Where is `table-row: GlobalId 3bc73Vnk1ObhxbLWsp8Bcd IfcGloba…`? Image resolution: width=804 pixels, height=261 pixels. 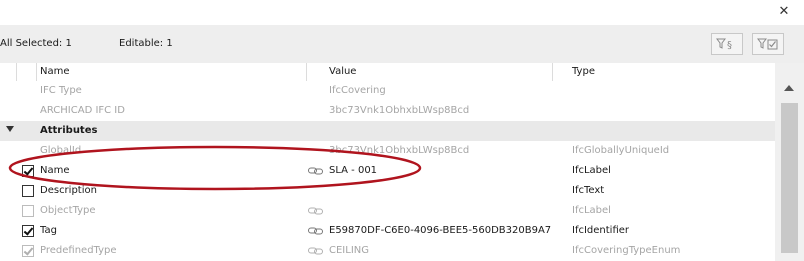
table-row: GlobalId 3bc73Vnk1ObhxbLWsp8Bcd IfcGloba… is located at coordinates (387, 151).